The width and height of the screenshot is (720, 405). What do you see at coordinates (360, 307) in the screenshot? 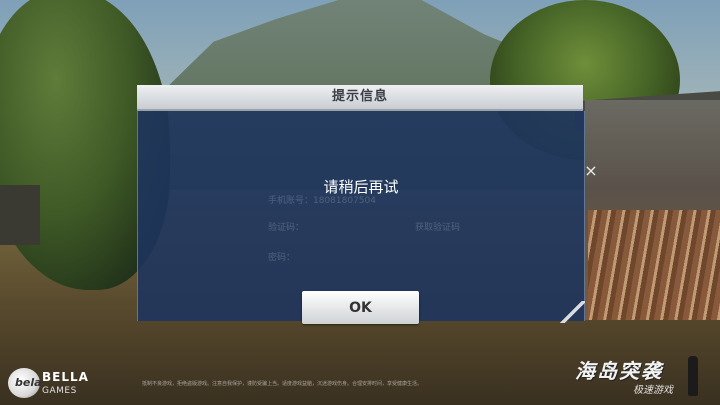
I see `ok-button: OK` at bounding box center [360, 307].